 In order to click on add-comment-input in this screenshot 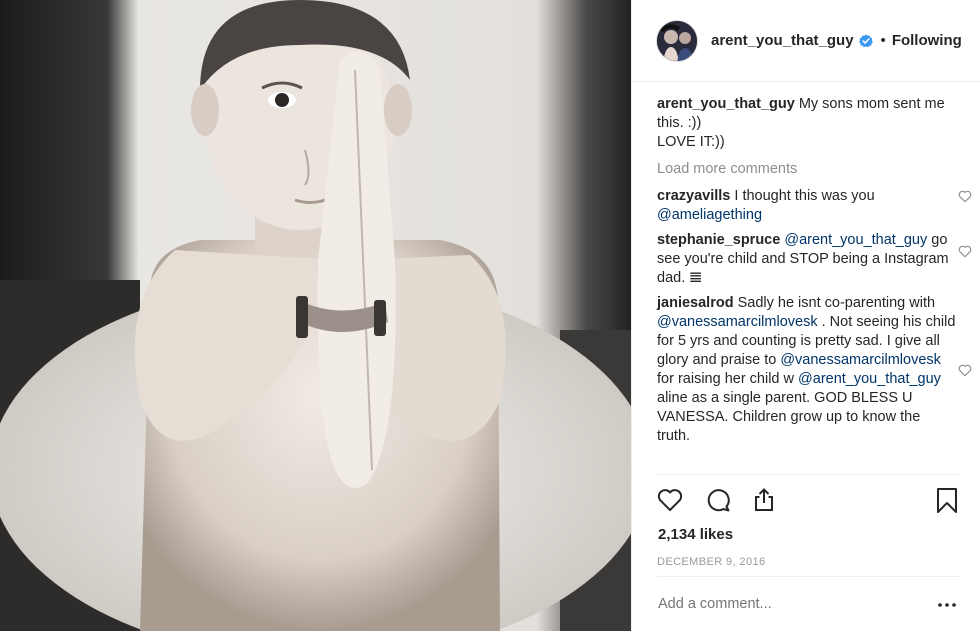, I will do `click(768, 604)`.